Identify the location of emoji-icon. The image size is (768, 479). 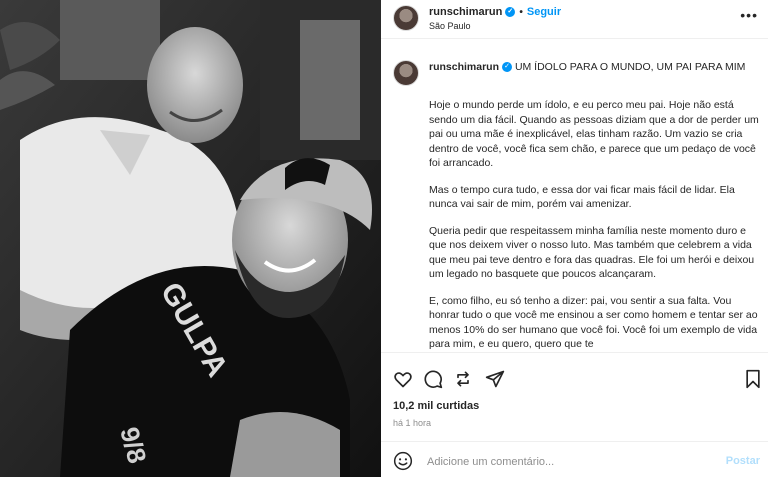
(403, 461).